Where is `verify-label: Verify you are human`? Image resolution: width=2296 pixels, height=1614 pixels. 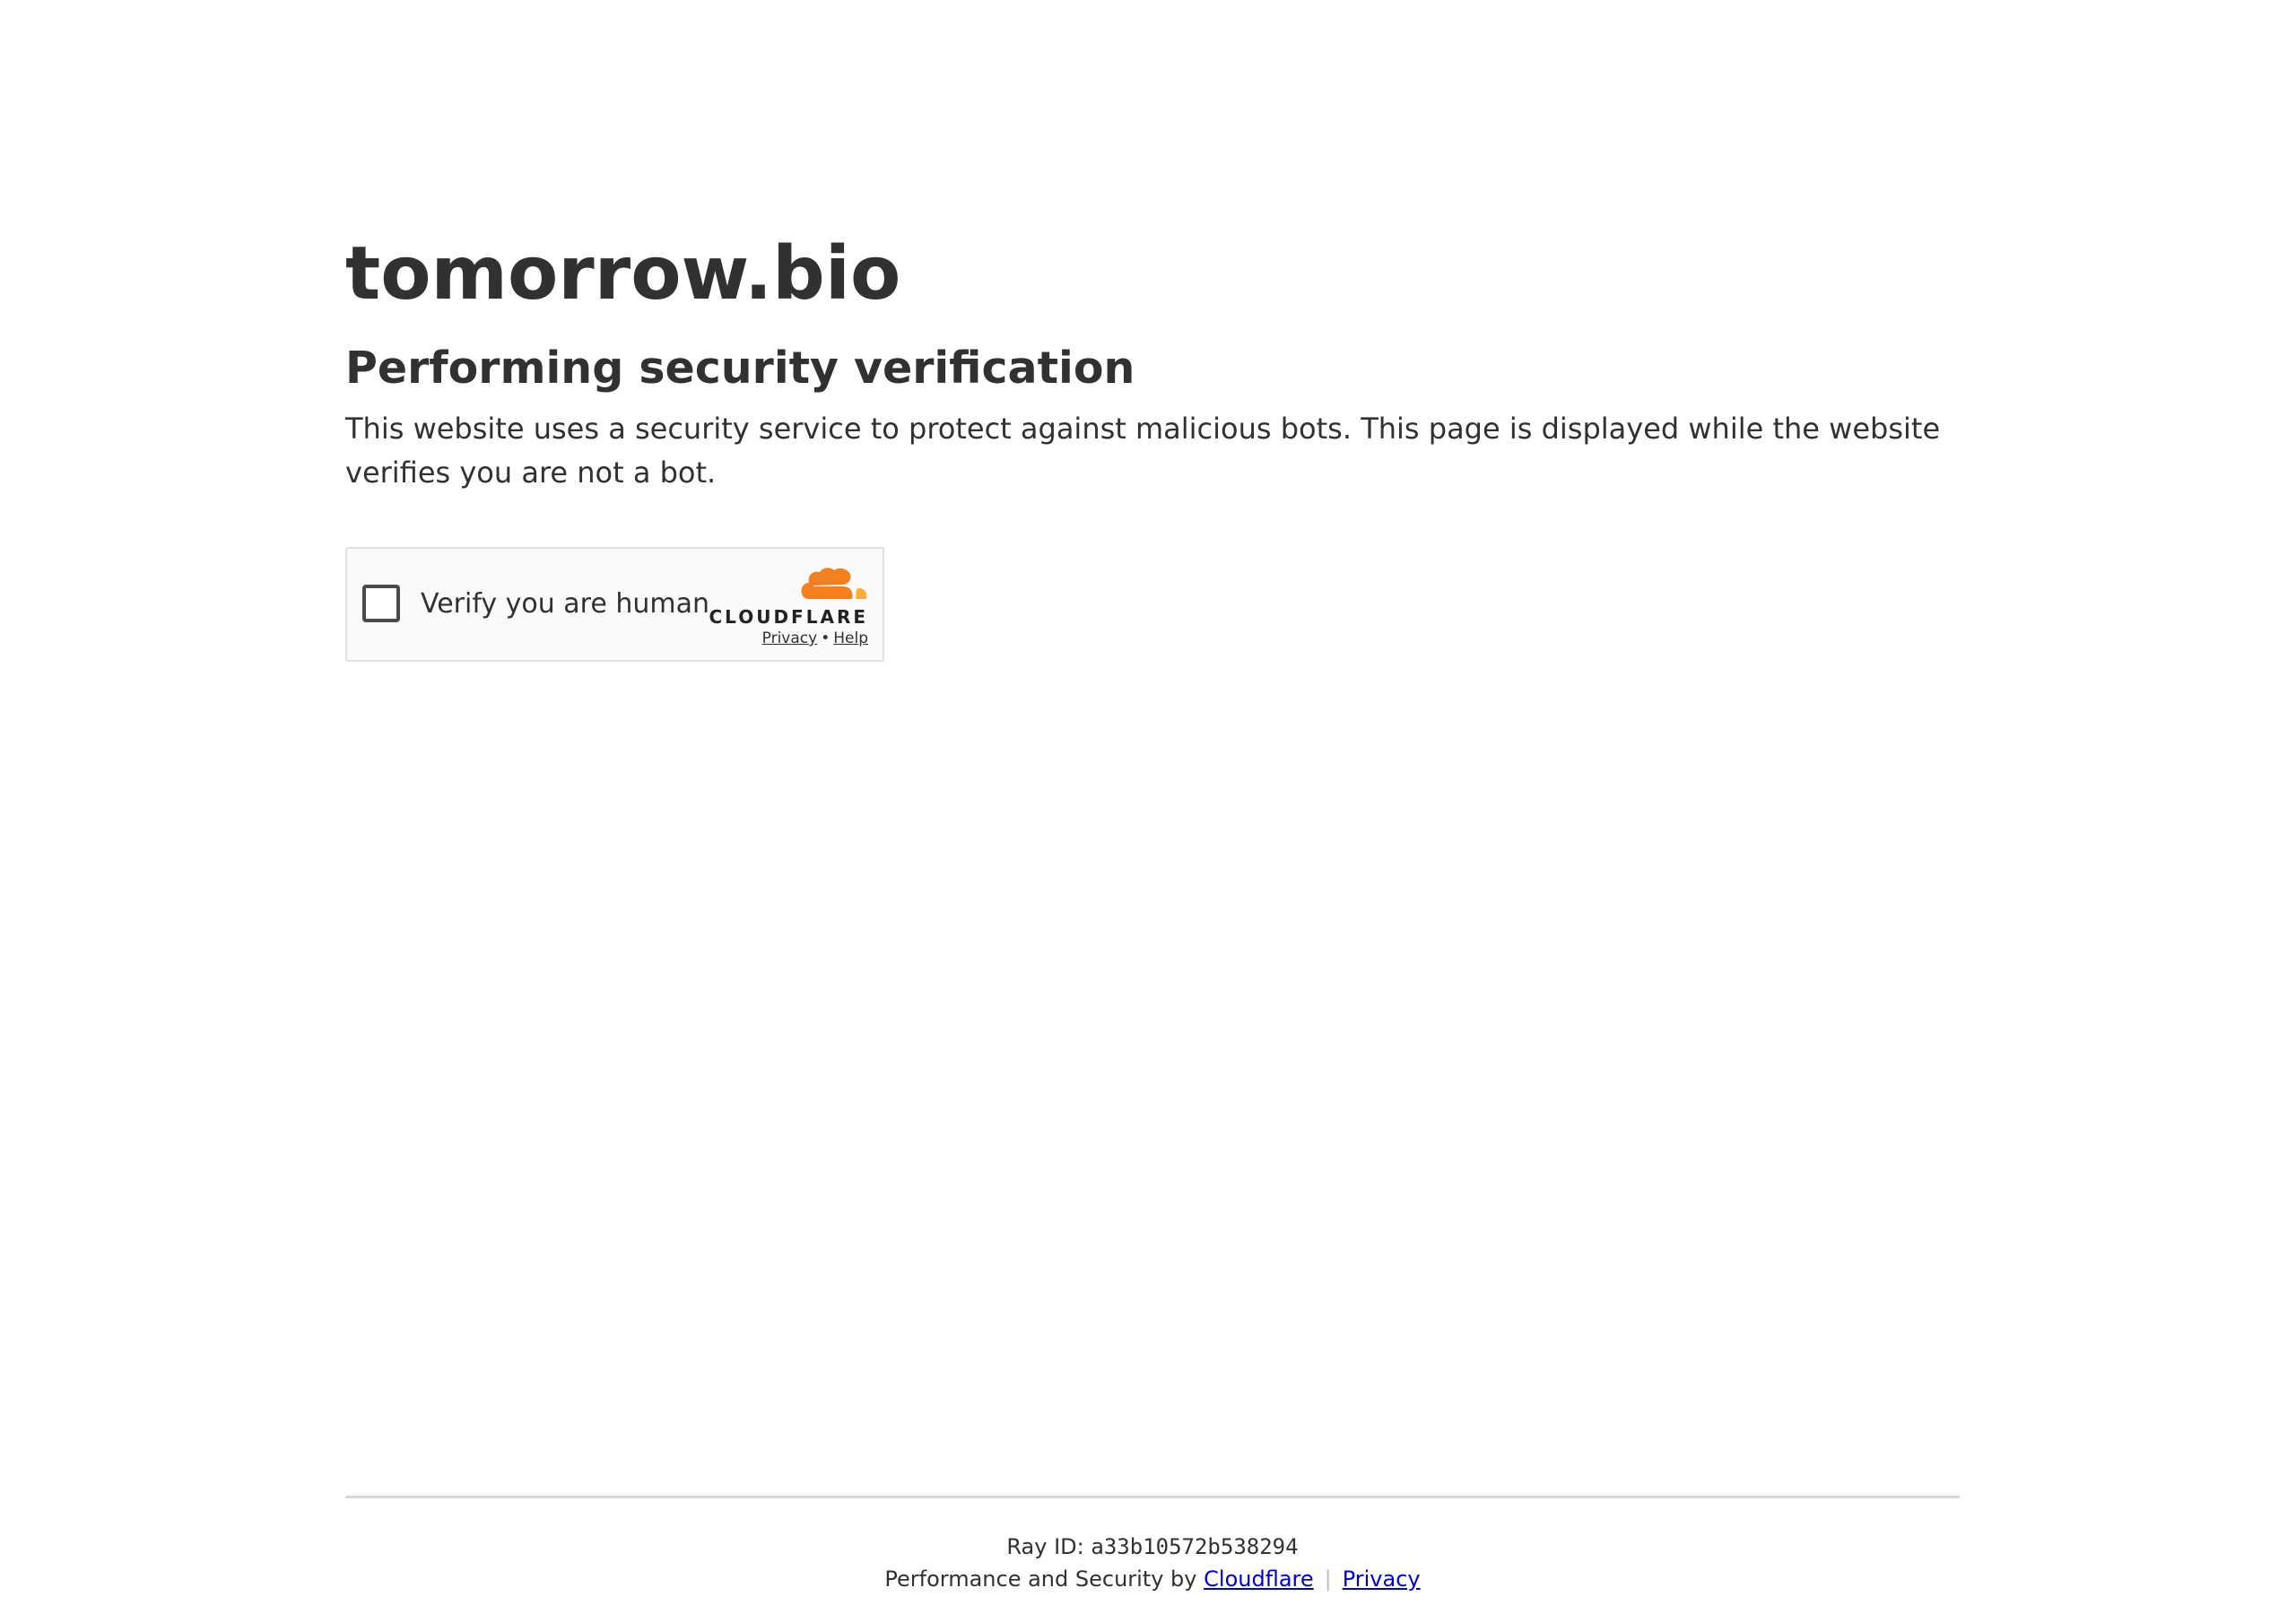 verify-label: Verify you are human is located at coordinates (565, 604).